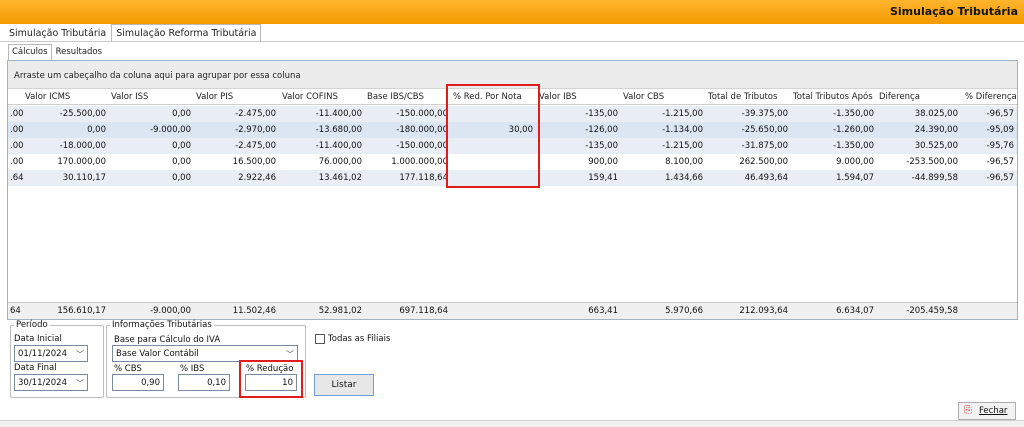 The width and height of the screenshot is (1024, 427). Describe the element at coordinates (742, 97) in the screenshot. I see `col-header-total-tributos: Total de Tributos` at that location.